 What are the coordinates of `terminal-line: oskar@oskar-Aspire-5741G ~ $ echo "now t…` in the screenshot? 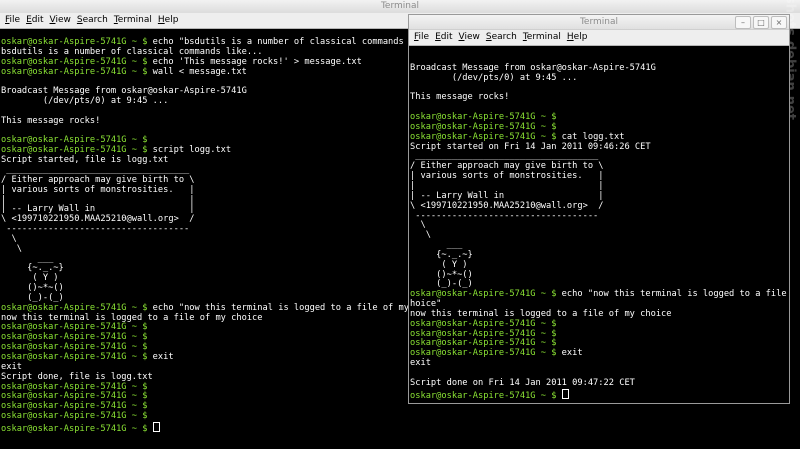 It's located at (599, 294).